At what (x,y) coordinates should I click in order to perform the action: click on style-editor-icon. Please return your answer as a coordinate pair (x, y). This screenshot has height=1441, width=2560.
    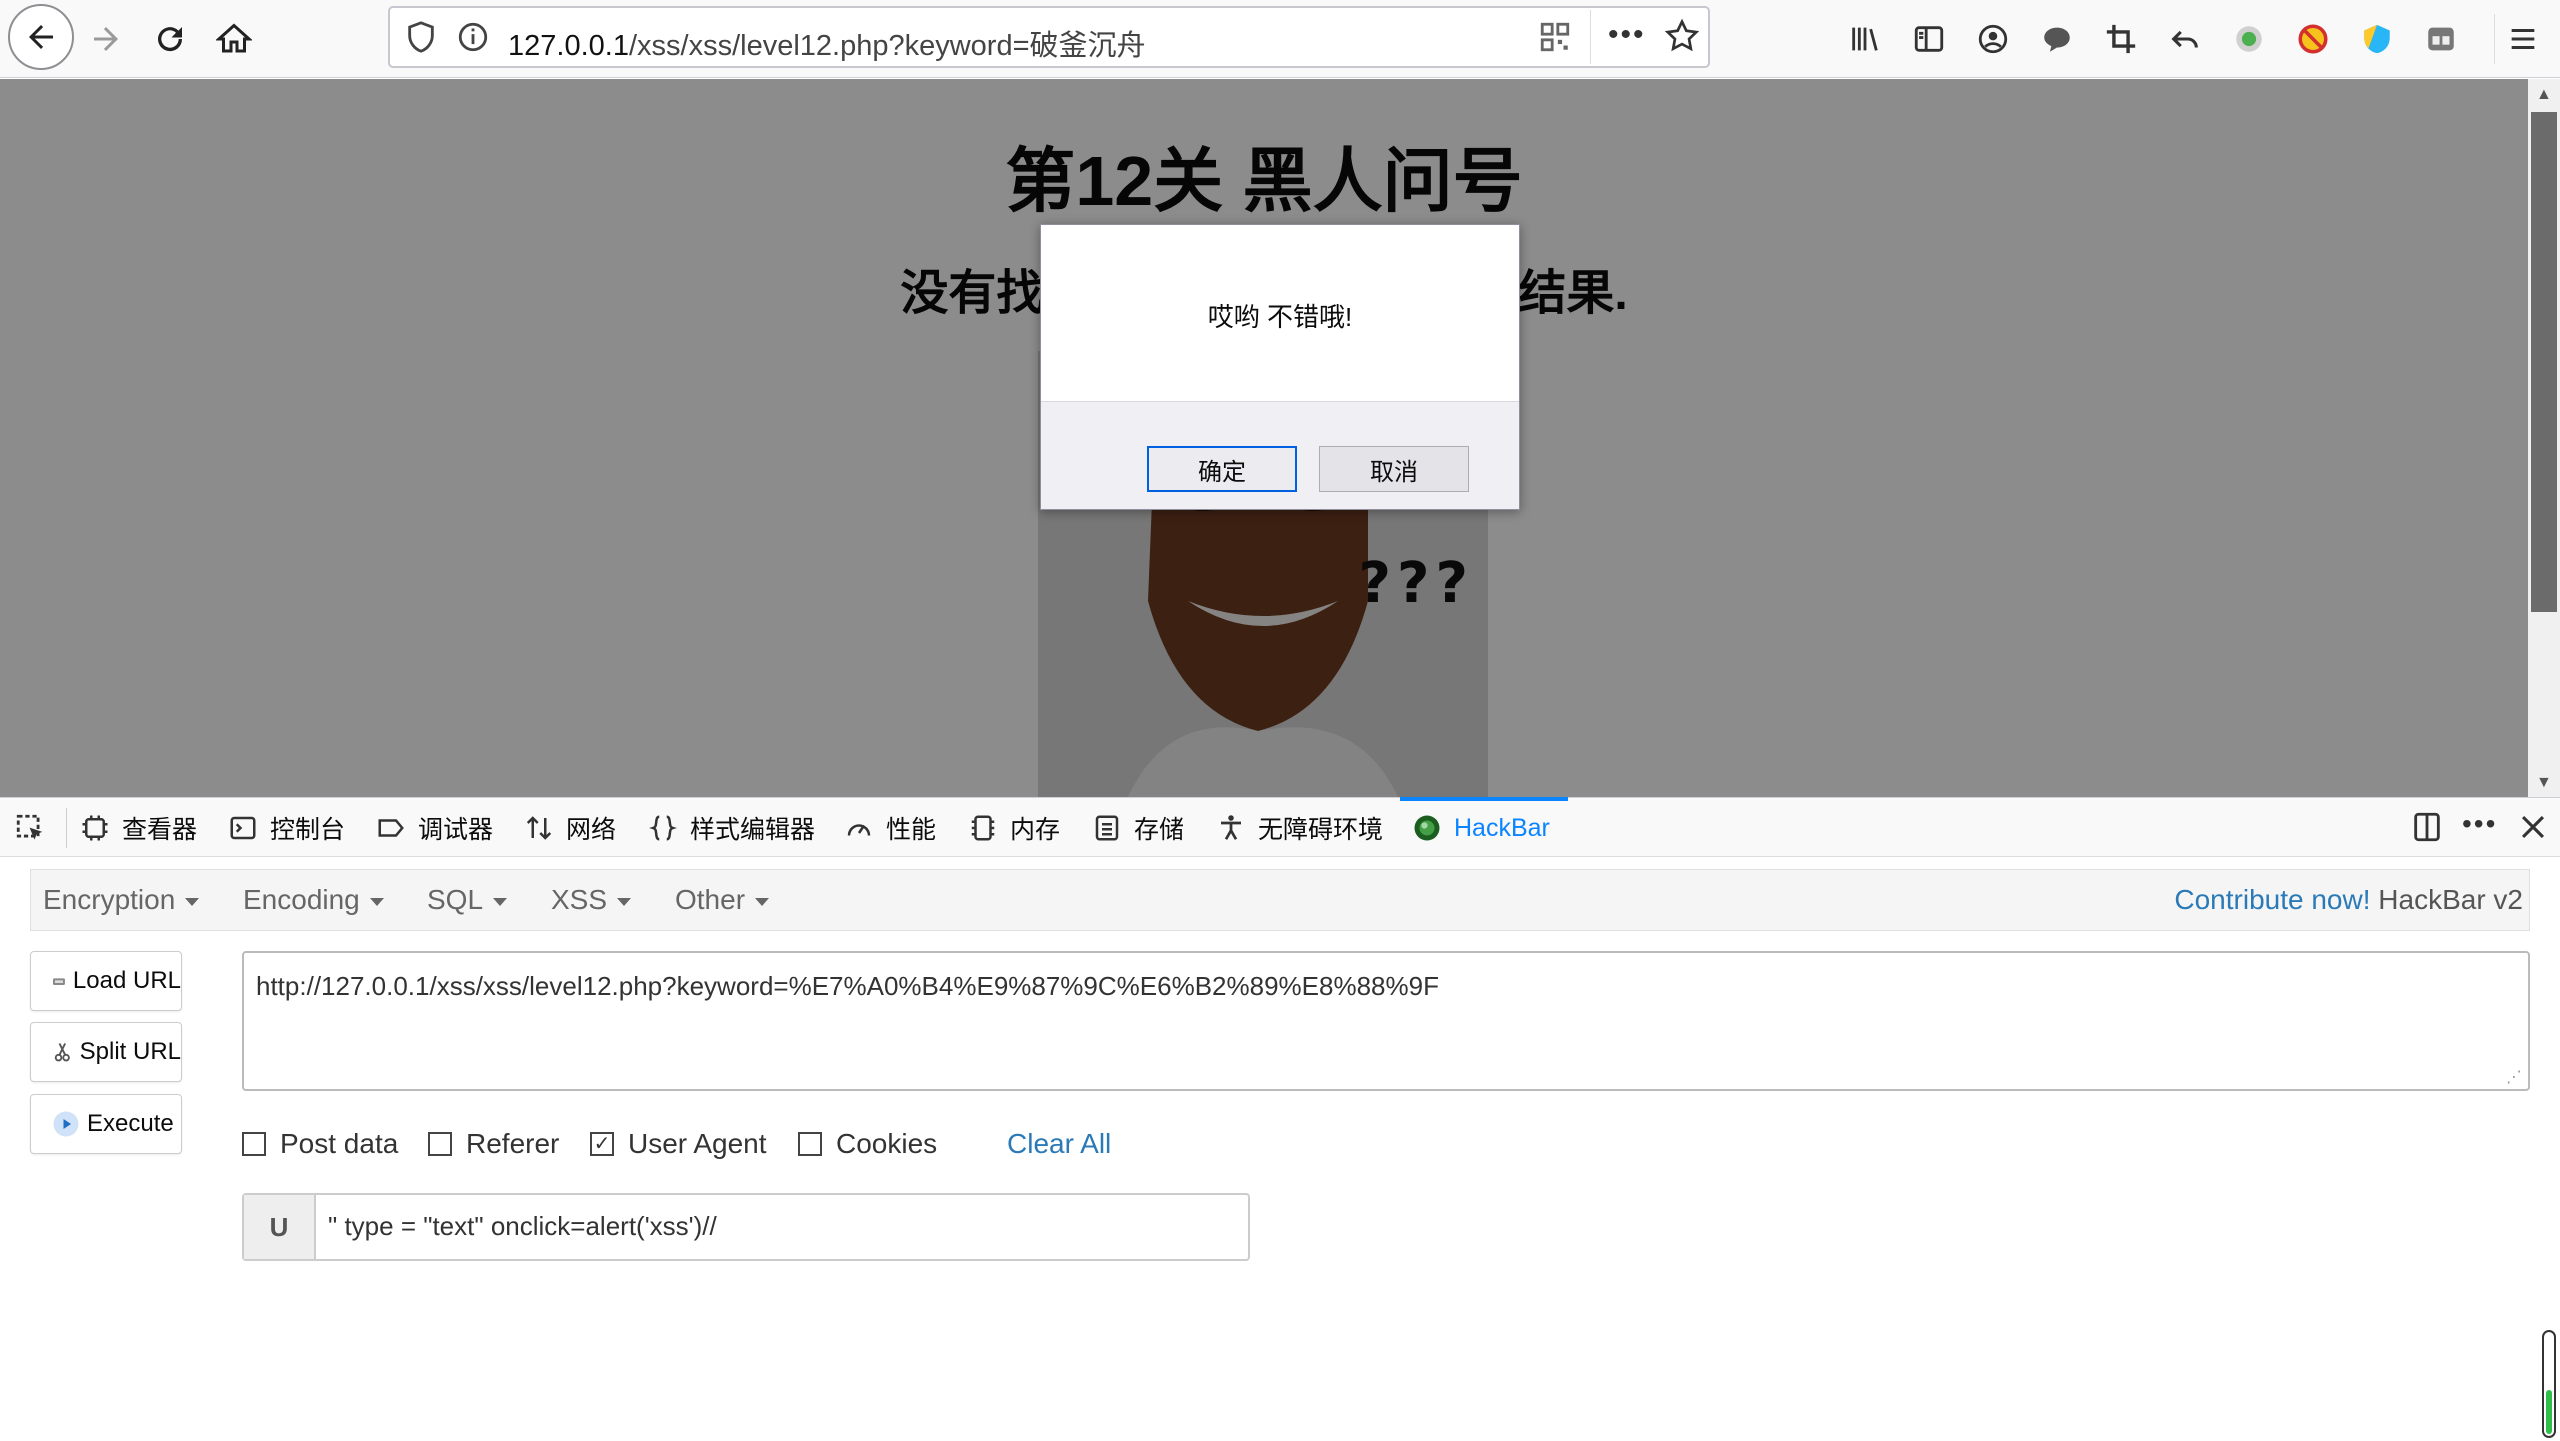
    Looking at the image, I should click on (663, 828).